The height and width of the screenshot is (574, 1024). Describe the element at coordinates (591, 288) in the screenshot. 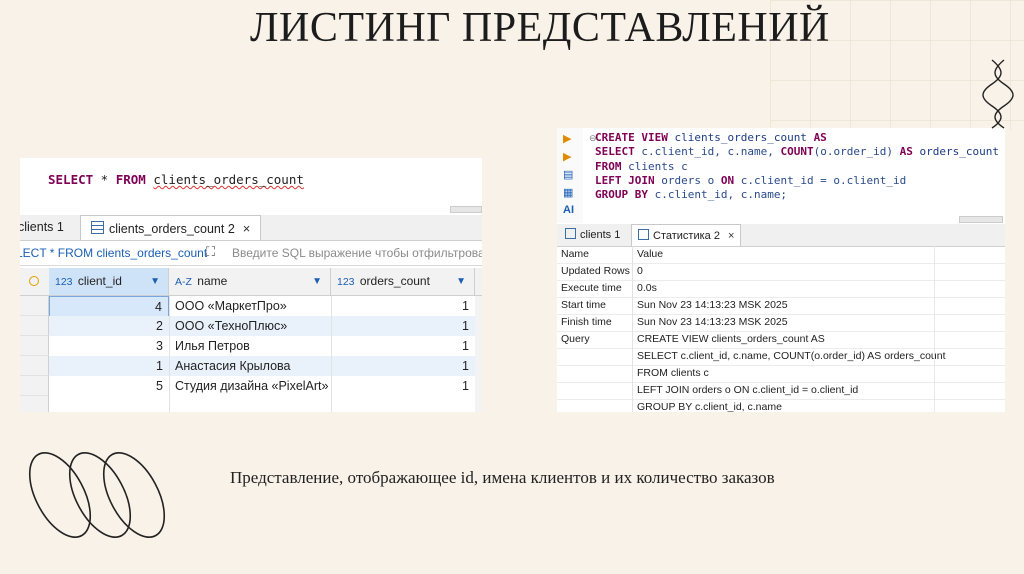

I see `stat-name: Execute time` at that location.